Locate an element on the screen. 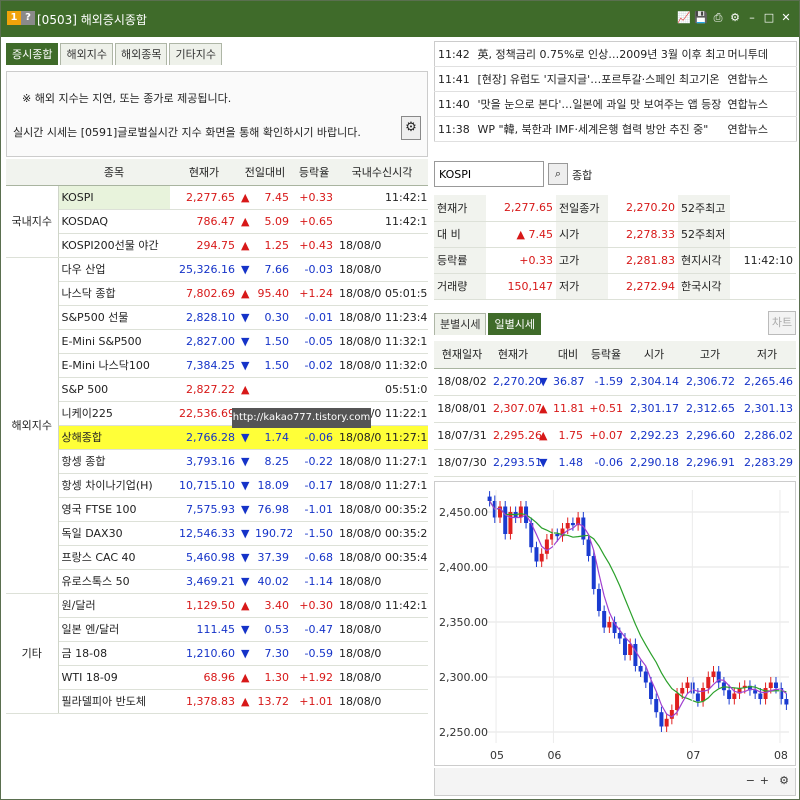 The image size is (800, 800). news-headline: WP "韓, 북한과 IMF·세계은행 협력 방안 추진 중" is located at coordinates (599, 129).